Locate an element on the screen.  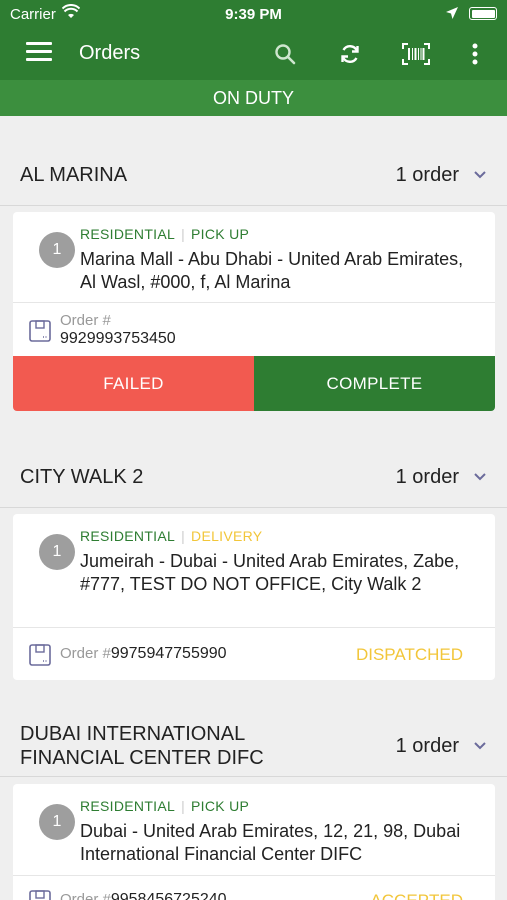
status-badge: DISPATCHED is located at coordinates (409, 654).